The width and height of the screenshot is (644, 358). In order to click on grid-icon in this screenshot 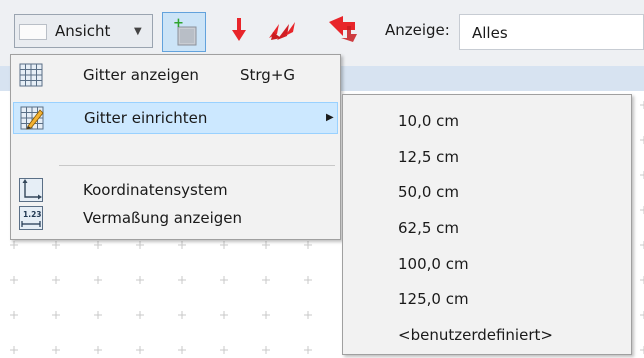, I will do `click(31, 75)`.